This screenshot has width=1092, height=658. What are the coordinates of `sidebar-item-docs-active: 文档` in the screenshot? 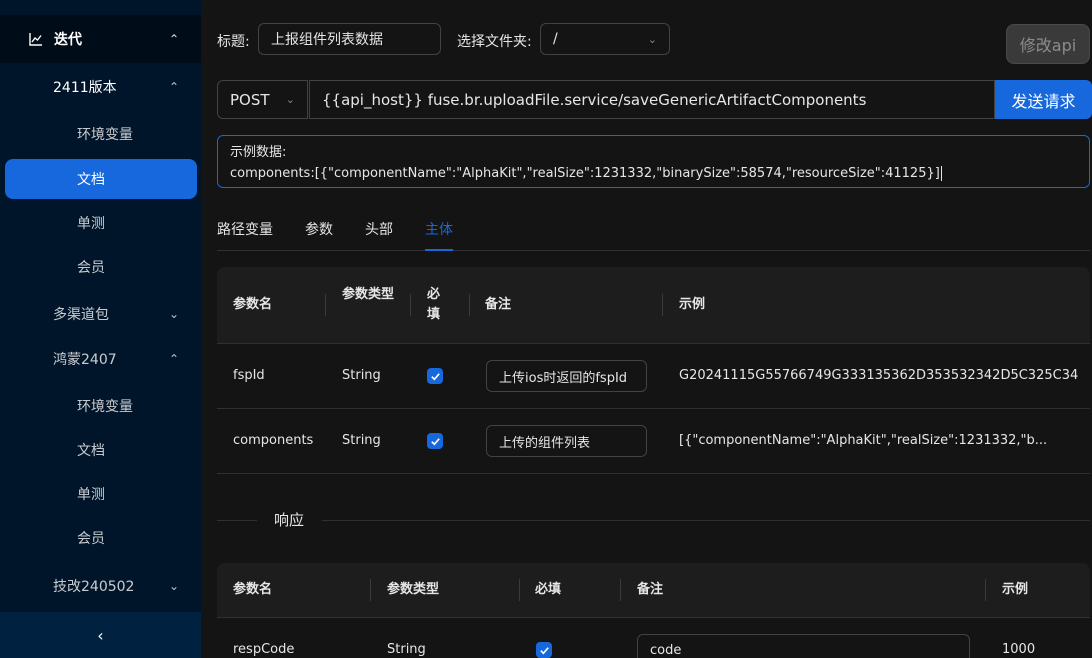 It's located at (101, 179).